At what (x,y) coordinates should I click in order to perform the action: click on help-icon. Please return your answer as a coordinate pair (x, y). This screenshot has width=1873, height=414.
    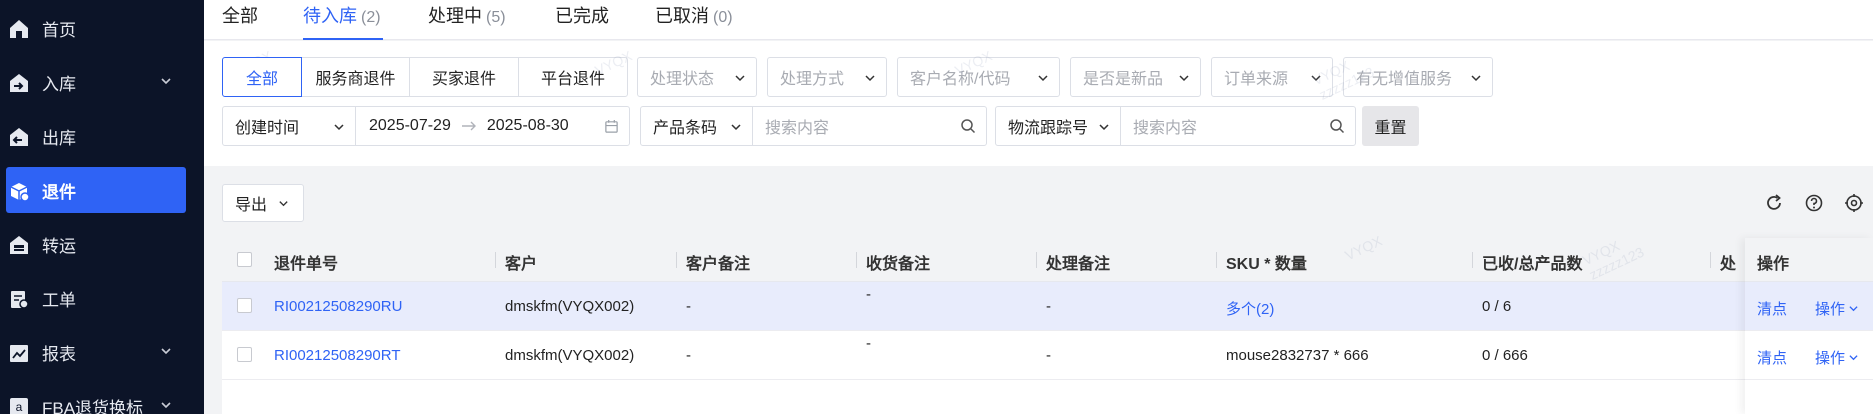
    Looking at the image, I should click on (1814, 203).